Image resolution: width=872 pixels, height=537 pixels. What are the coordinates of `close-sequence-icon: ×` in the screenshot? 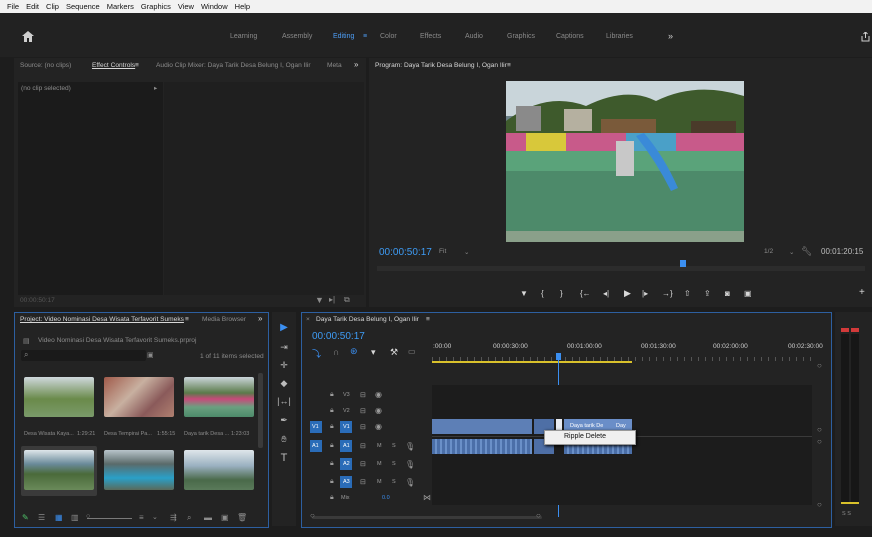 It's located at (308, 319).